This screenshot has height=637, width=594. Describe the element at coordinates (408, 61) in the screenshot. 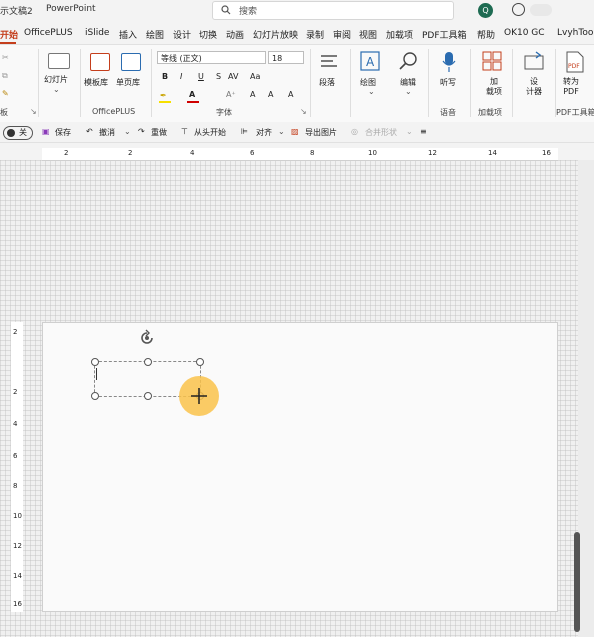

I see `editing-search-icon` at that location.